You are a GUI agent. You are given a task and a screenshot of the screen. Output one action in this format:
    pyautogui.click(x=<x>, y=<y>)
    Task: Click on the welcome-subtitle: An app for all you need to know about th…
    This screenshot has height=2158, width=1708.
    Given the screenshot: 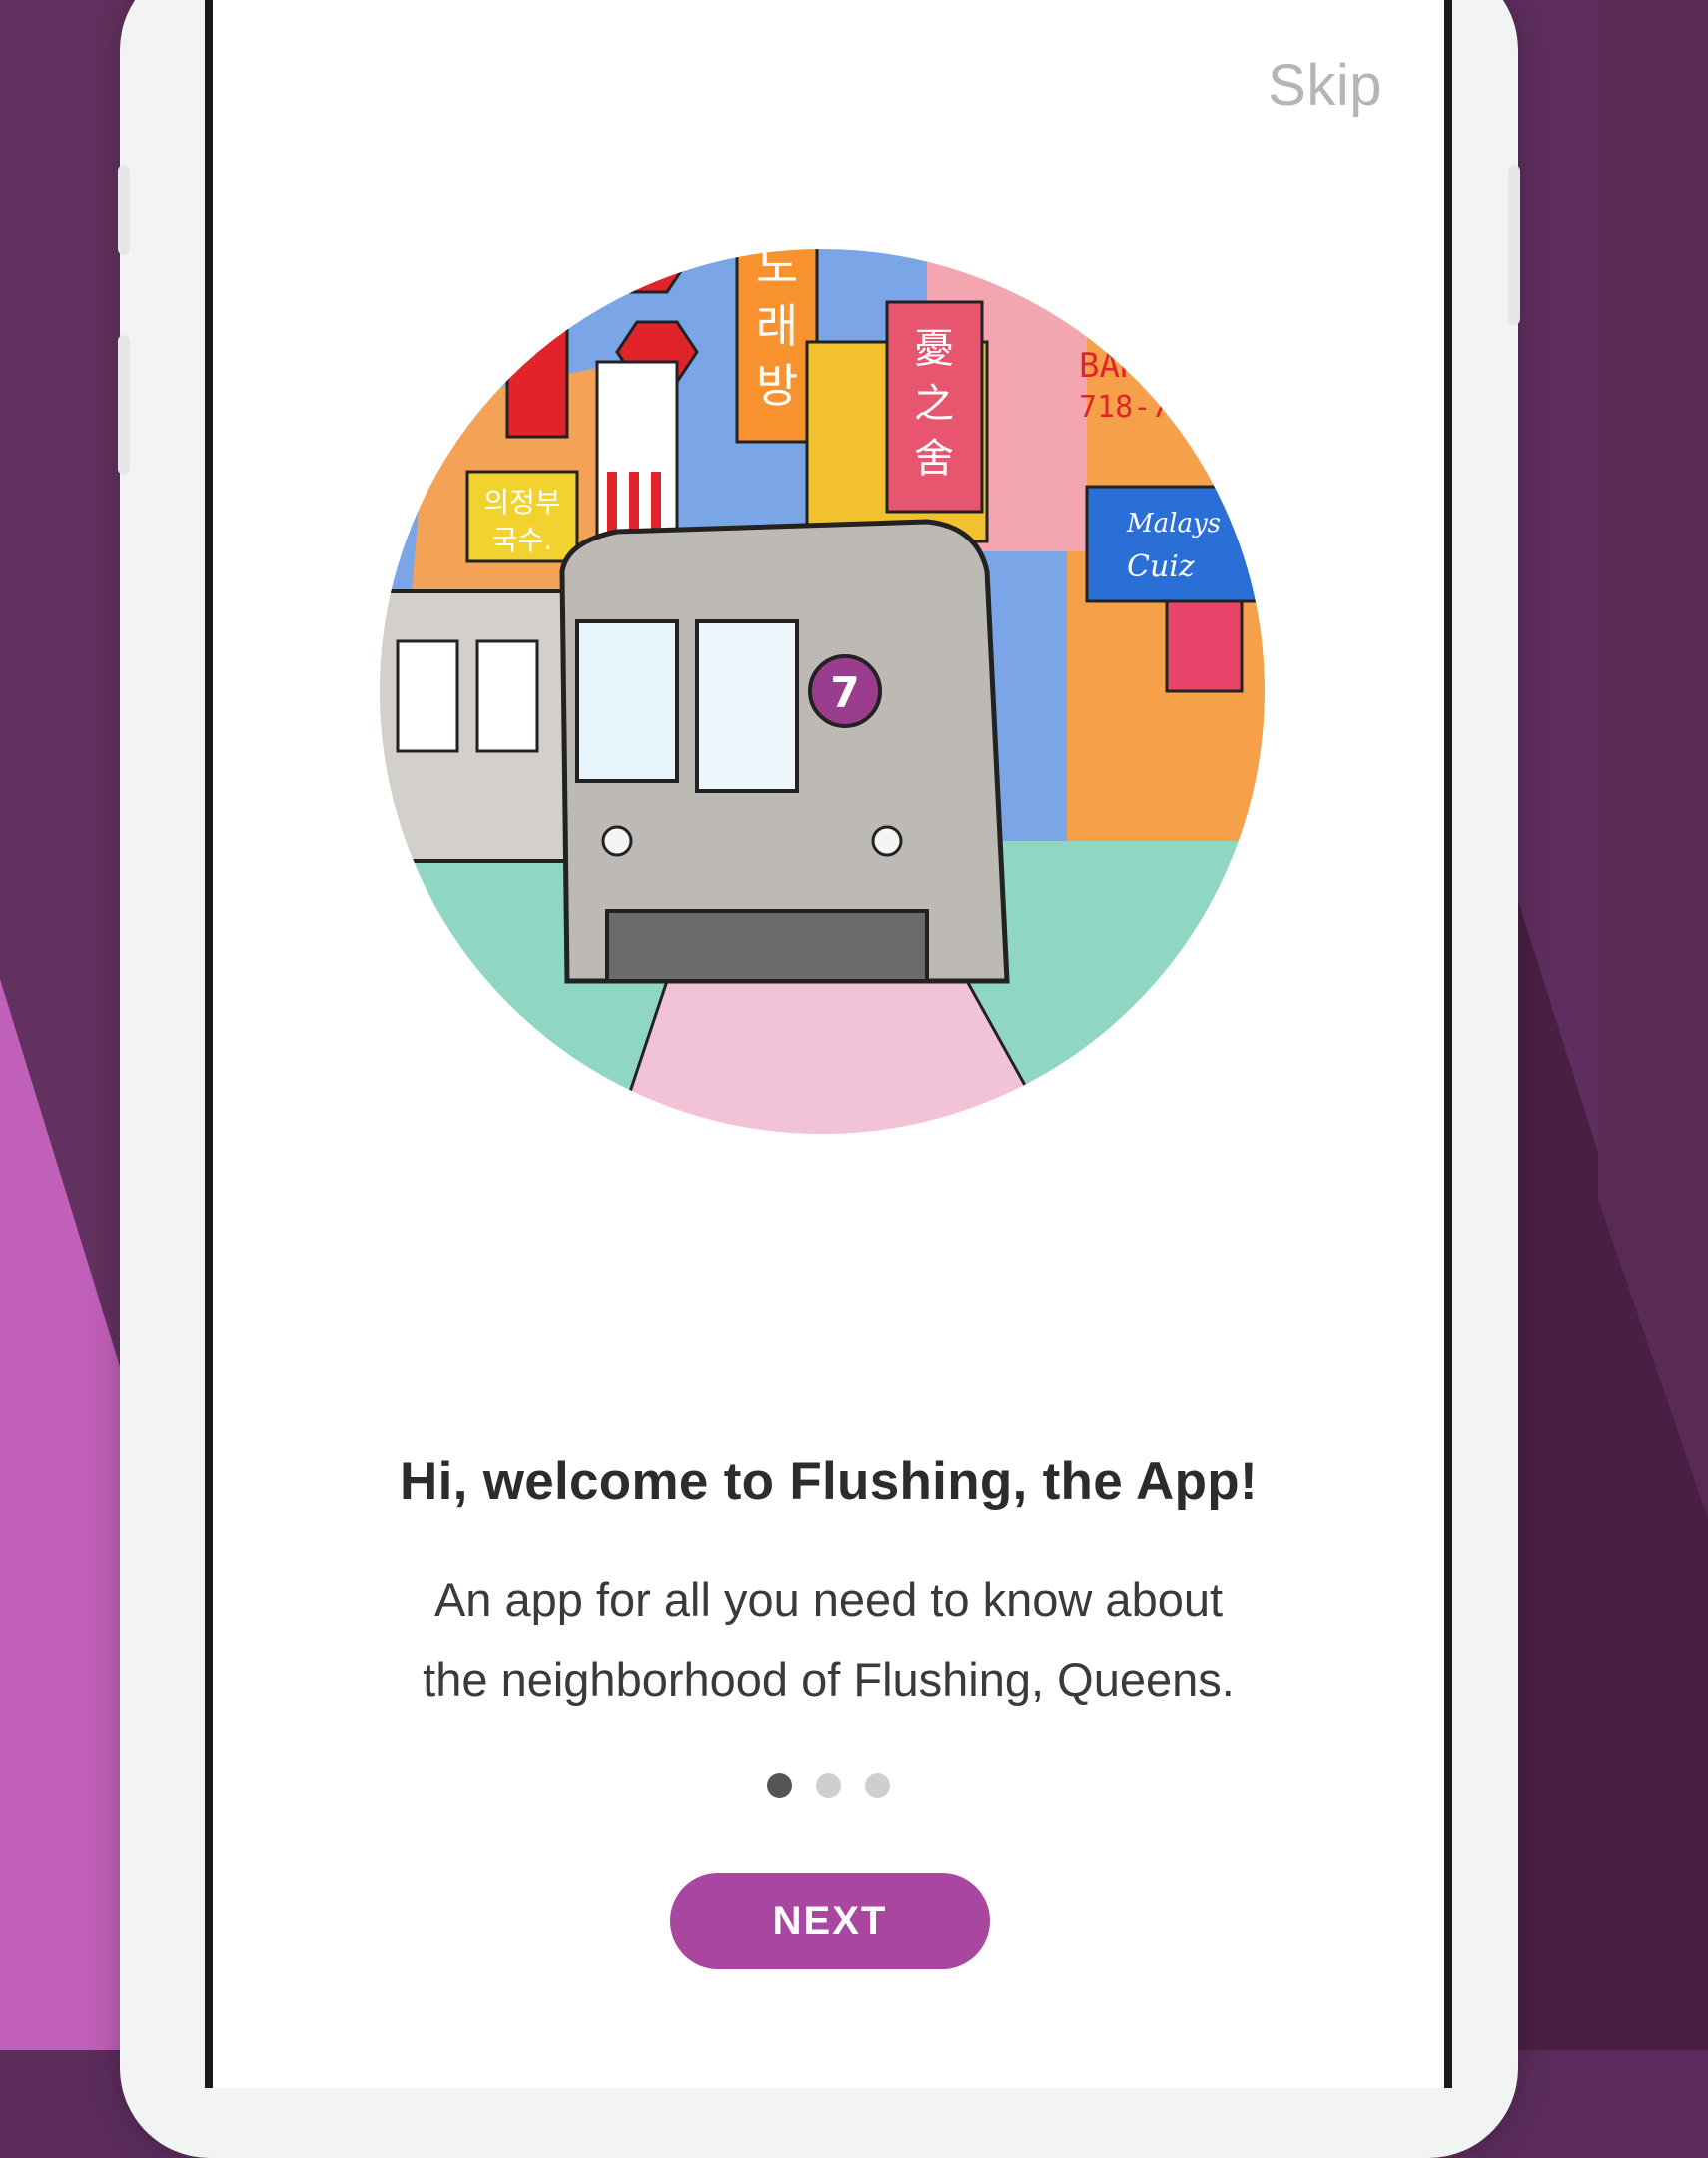 What is the action you would take?
    pyautogui.click(x=828, y=1639)
    